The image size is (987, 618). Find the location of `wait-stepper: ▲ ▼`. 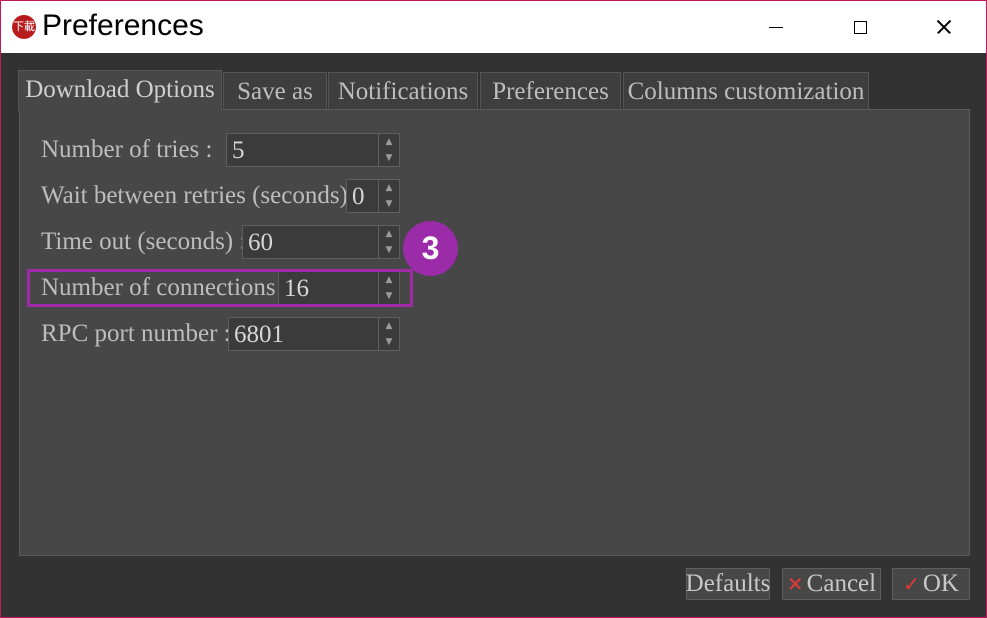

wait-stepper: ▲ ▼ is located at coordinates (388, 196).